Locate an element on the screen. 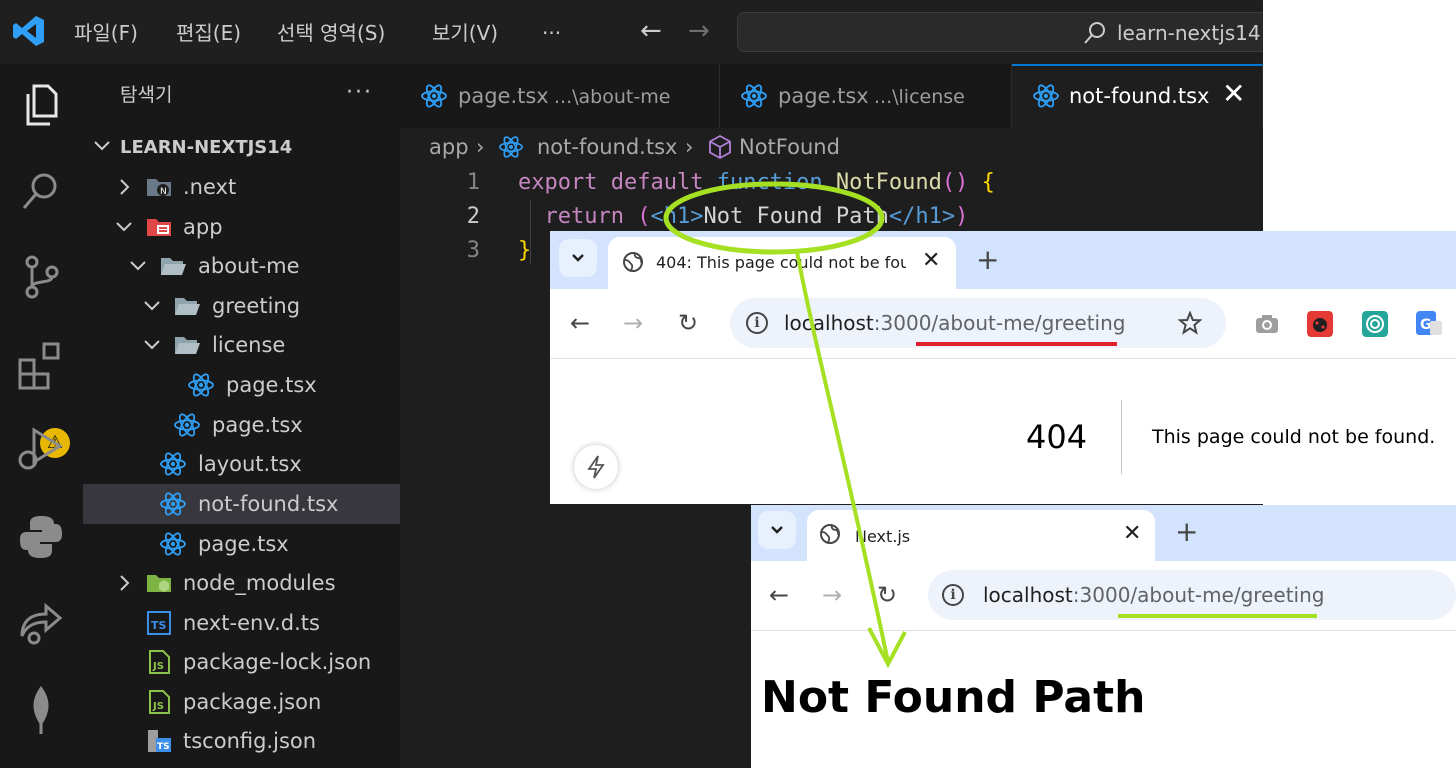 Image resolution: width=1456 pixels, height=768 pixels. svg-text: JS is located at coordinates (158, 666).